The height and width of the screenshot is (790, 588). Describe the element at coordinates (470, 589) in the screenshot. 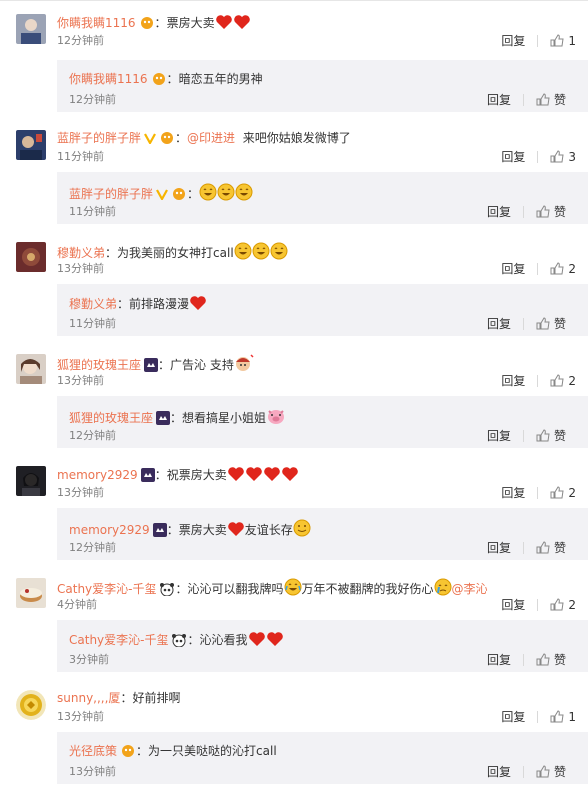

I see `mention-link: @李沁` at that location.